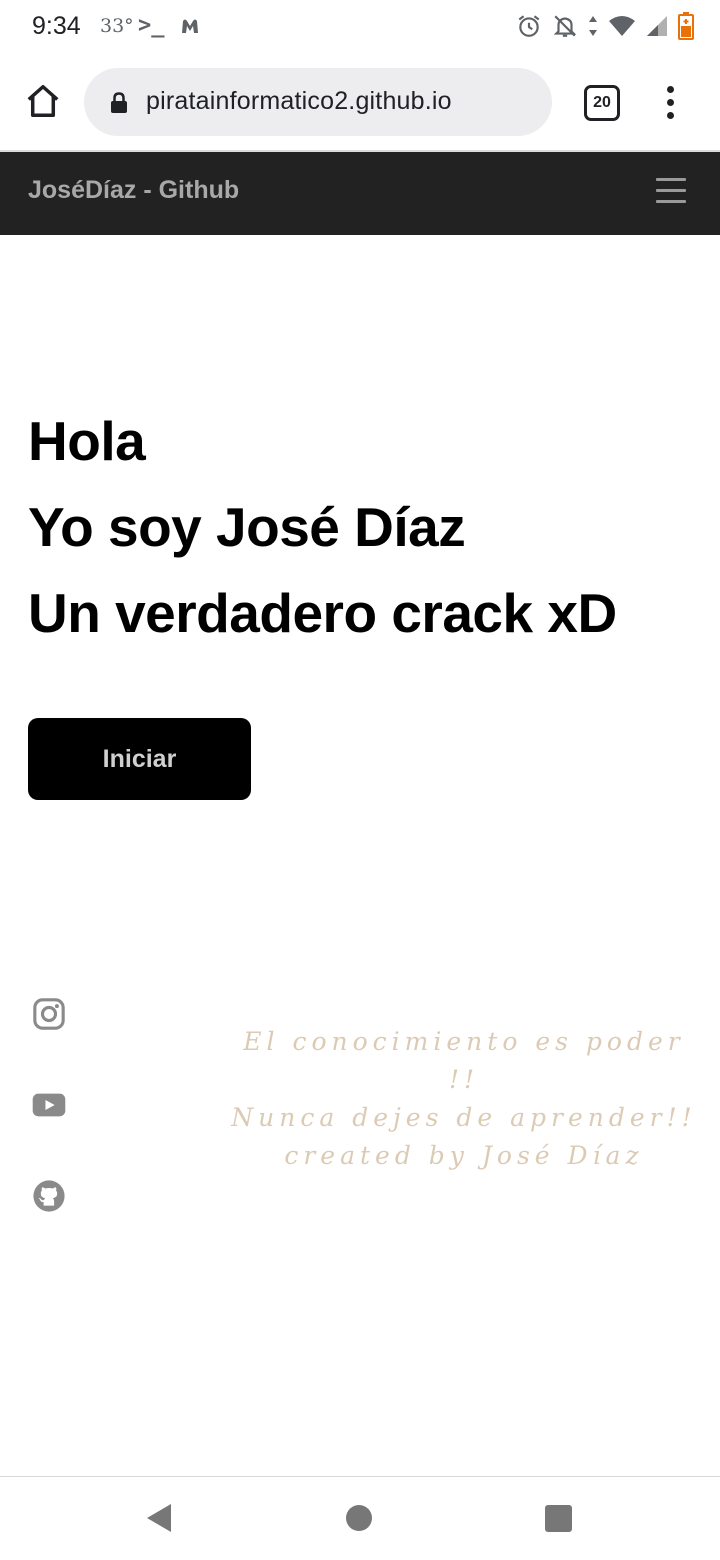  I want to click on status-time: 9:34, so click(56, 26).